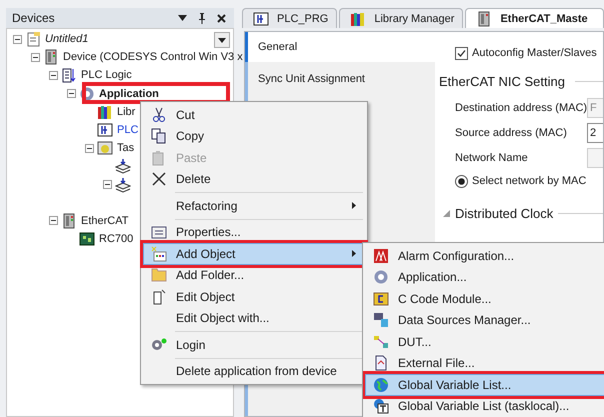 The width and height of the screenshot is (604, 417). Describe the element at coordinates (66, 39) in the screenshot. I see `tree-item: Untitled1` at that location.